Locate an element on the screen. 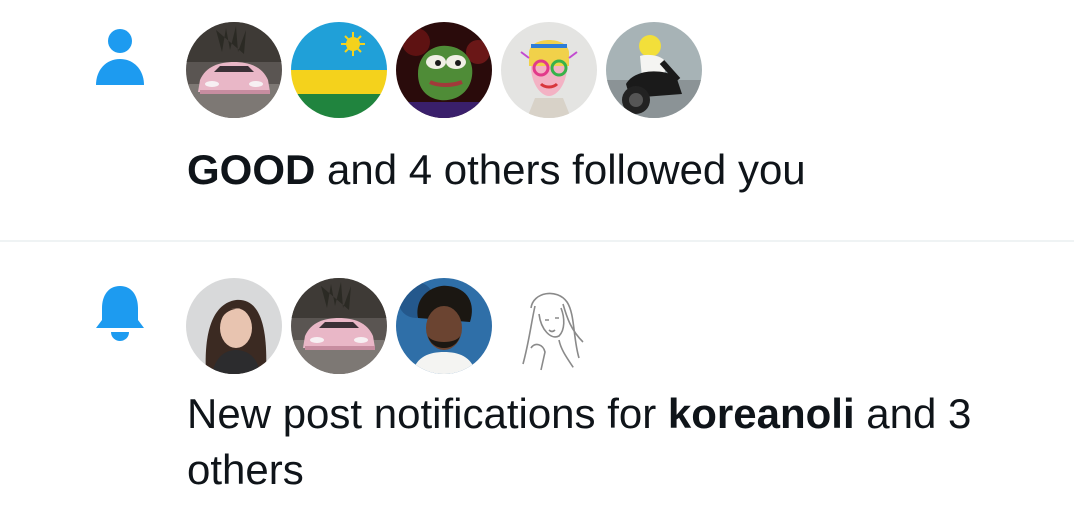  actor-name: koreanoli is located at coordinates (761, 413).